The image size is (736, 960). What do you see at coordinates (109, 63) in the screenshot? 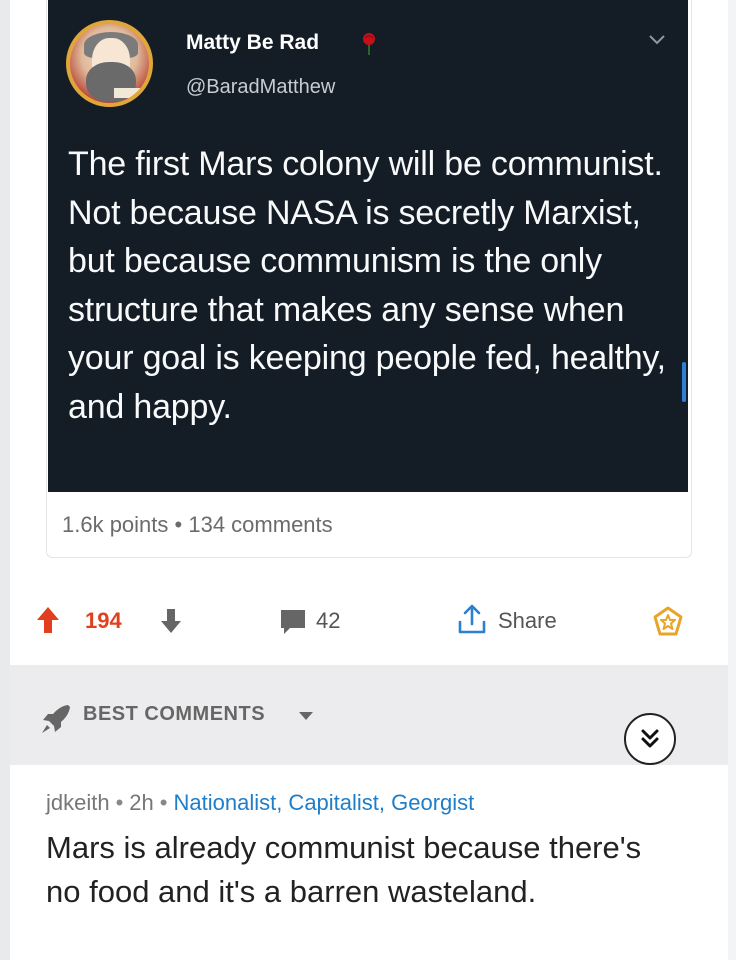
I see `avatar` at bounding box center [109, 63].